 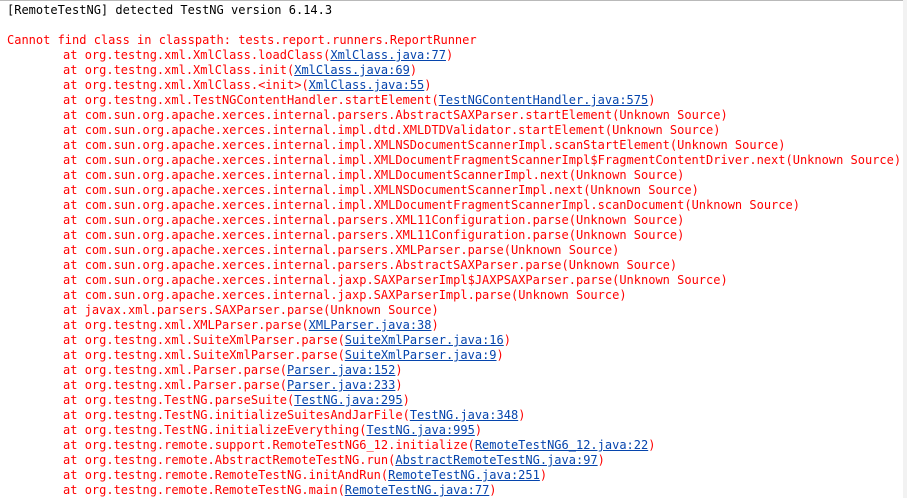 What do you see at coordinates (417, 490) in the screenshot?
I see `stack-frame-source-link: RemoteTestNG.java:77` at bounding box center [417, 490].